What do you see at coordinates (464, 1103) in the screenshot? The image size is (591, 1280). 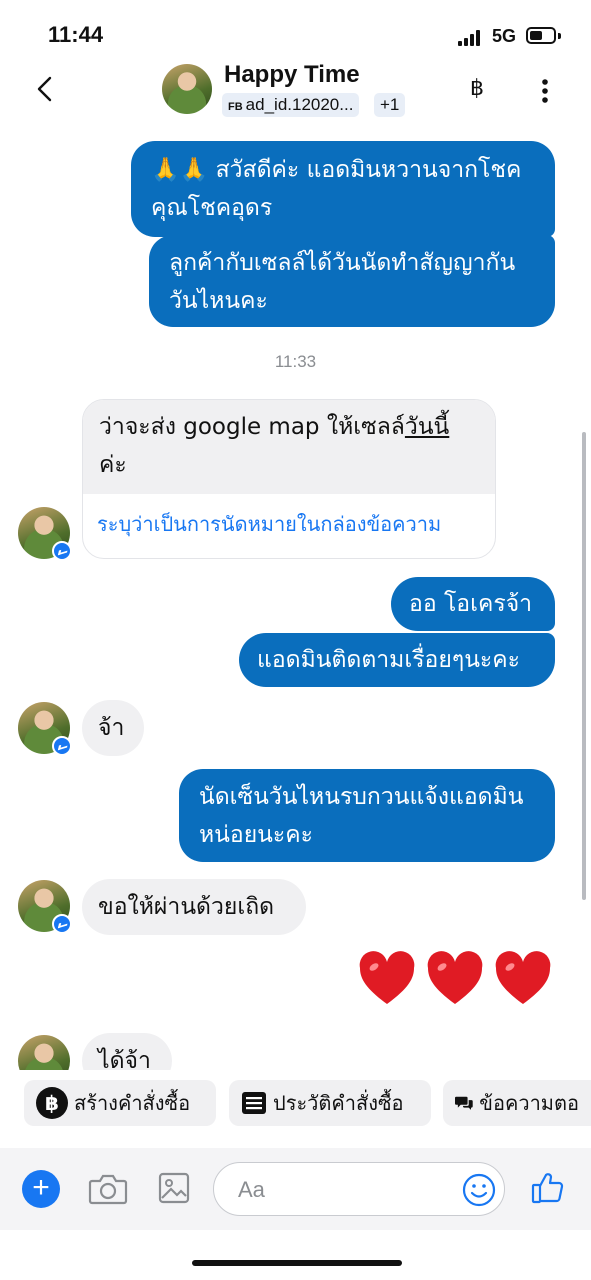 I see `chat-bubbles-icon` at bounding box center [464, 1103].